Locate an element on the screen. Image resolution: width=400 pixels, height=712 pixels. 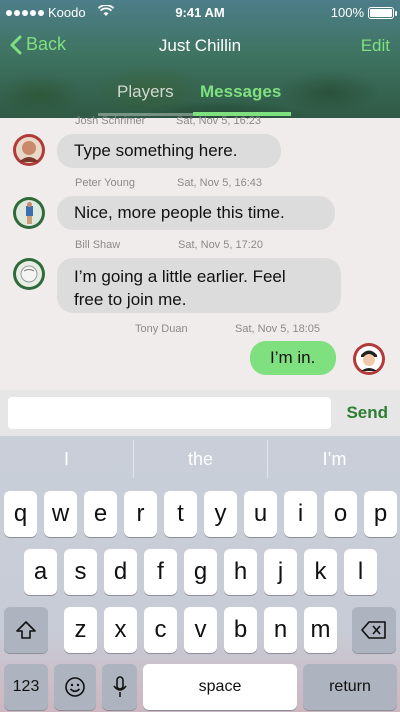
message-time: Sat, Nov 5, 18:05 is located at coordinates (277, 329).